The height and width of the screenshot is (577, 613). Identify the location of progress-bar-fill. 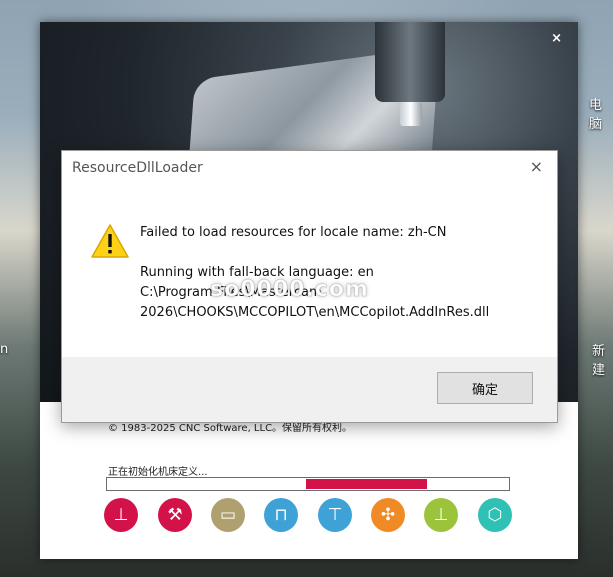
(366, 484).